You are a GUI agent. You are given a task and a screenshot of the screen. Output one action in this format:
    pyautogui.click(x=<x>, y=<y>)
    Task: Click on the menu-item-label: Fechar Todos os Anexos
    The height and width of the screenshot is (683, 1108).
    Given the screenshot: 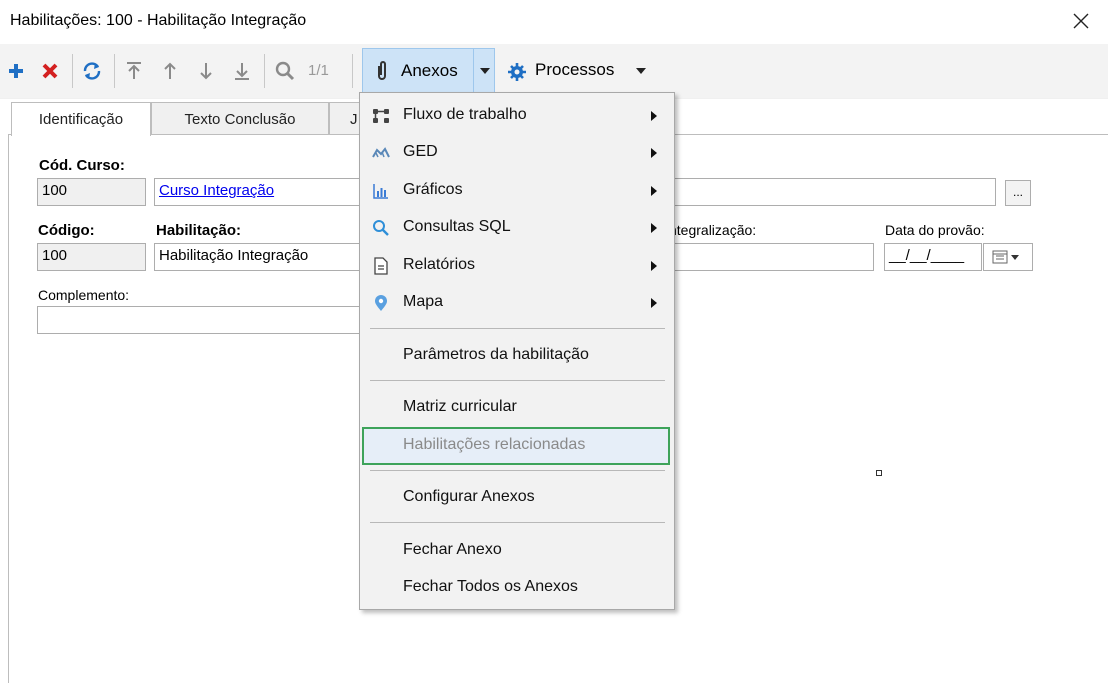 What is the action you would take?
    pyautogui.click(x=490, y=586)
    